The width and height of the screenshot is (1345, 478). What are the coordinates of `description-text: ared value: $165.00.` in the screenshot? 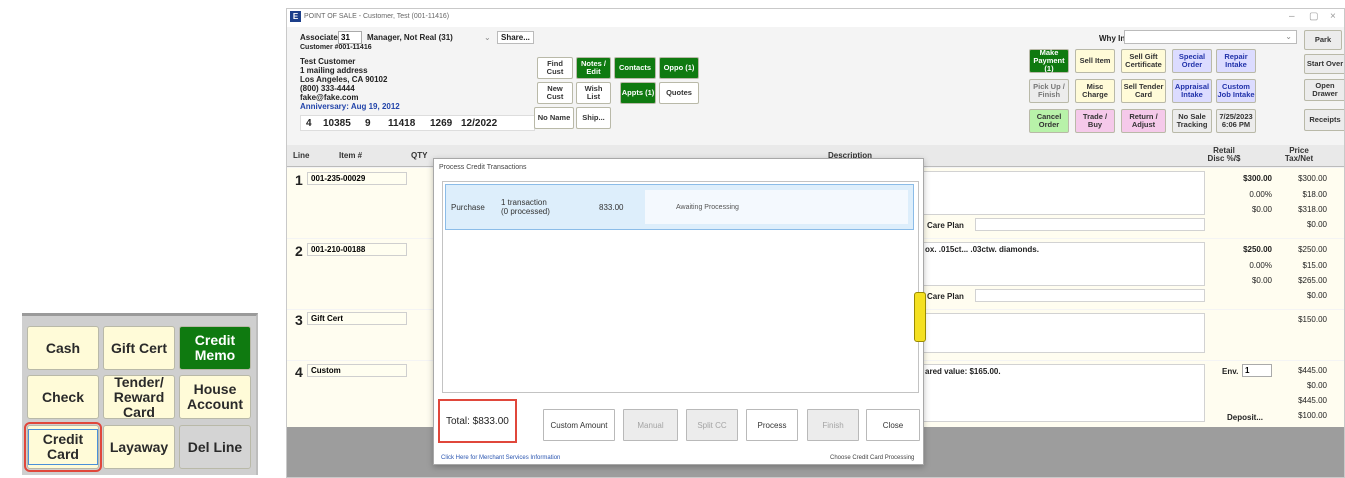 It's located at (963, 371).